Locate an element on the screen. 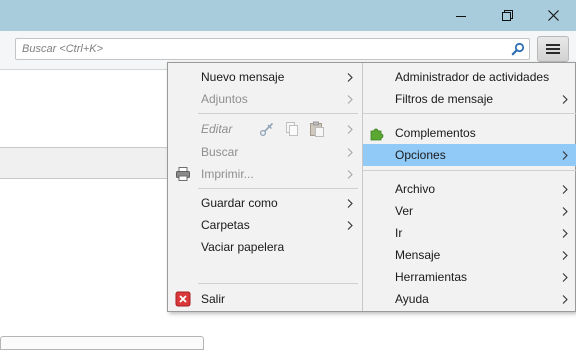 The width and height of the screenshot is (576, 350). restore-icon is located at coordinates (507, 15).